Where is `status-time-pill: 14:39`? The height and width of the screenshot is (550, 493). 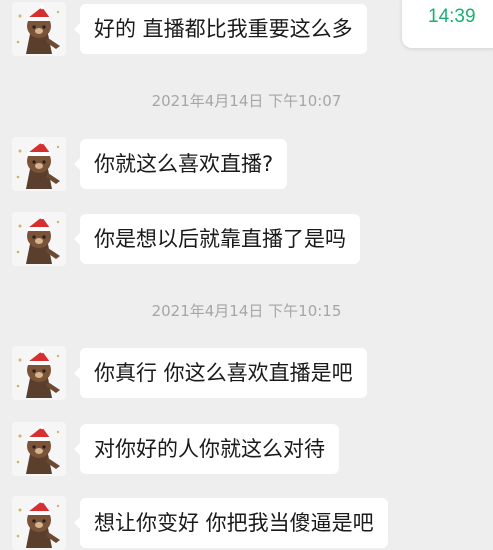
status-time-pill: 14:39 is located at coordinates (447, 24).